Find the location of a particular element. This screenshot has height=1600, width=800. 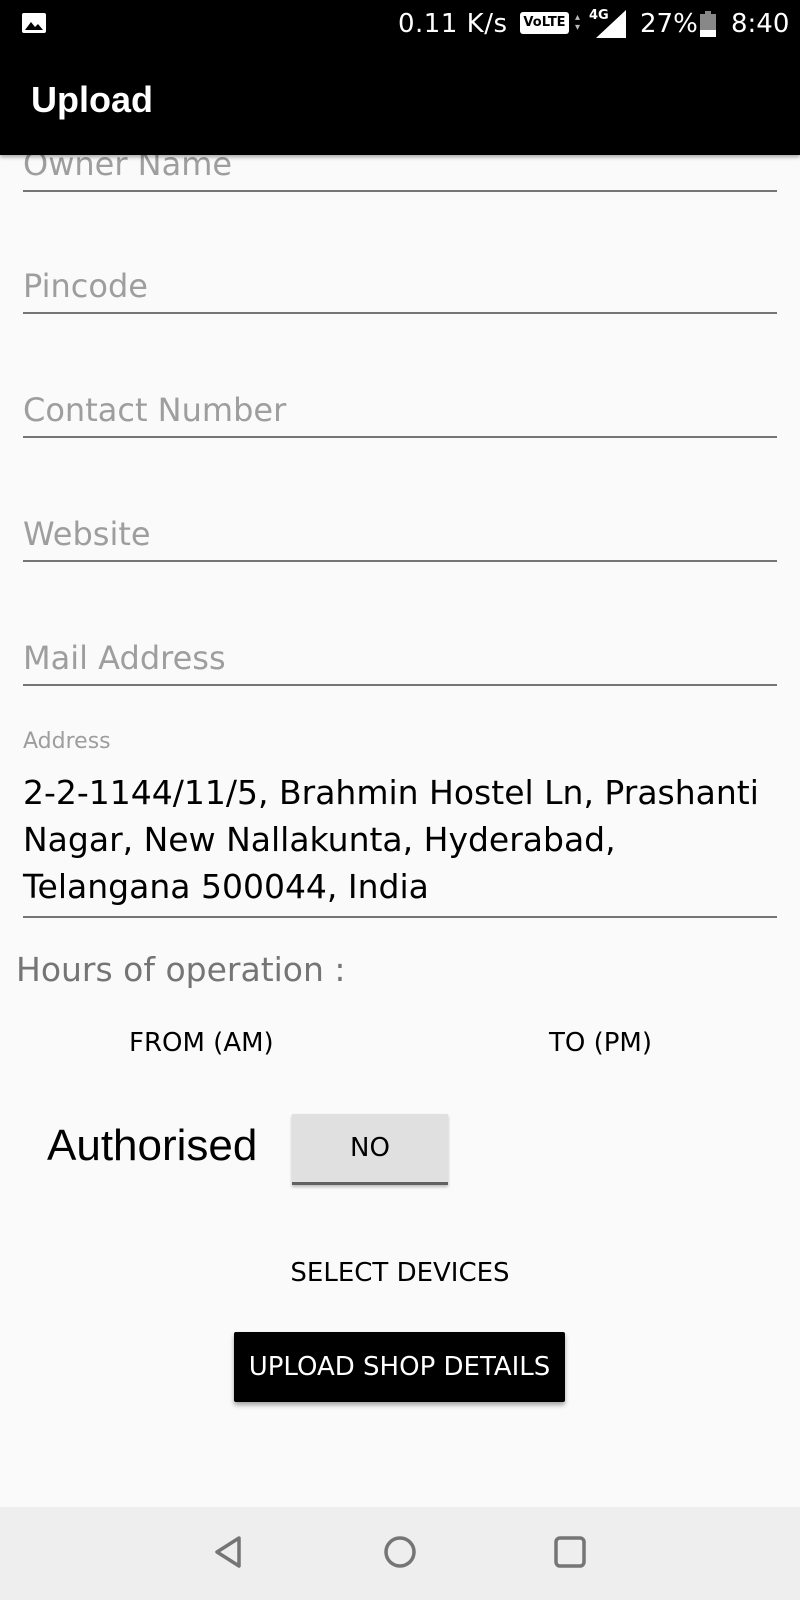

contact-number-placeholder: Contact Number is located at coordinates (155, 410).